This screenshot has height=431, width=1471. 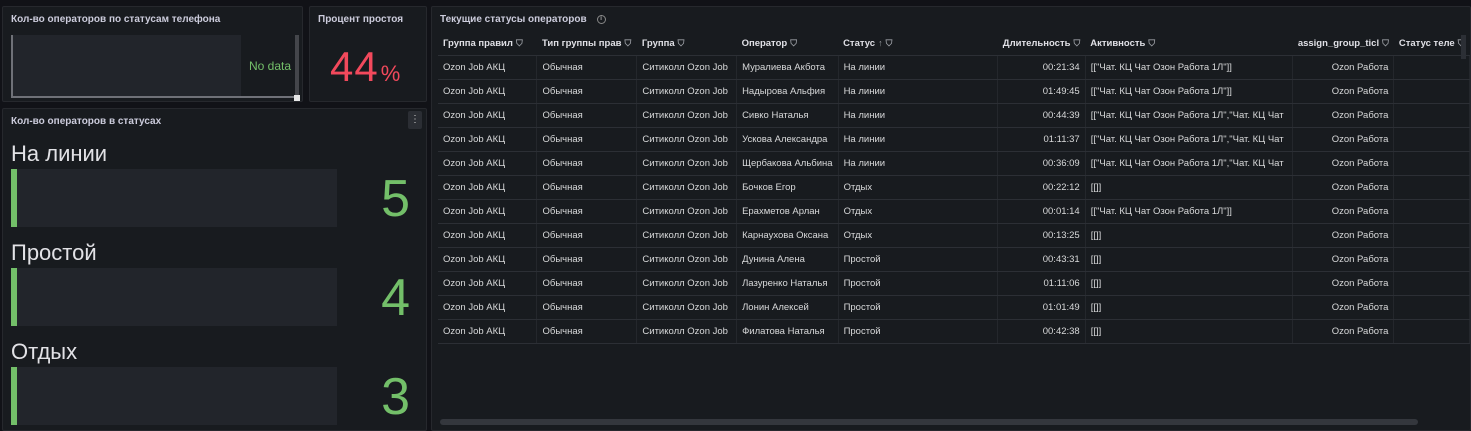 I want to click on table-vertical-scrollbar, so click(x=1463, y=47).